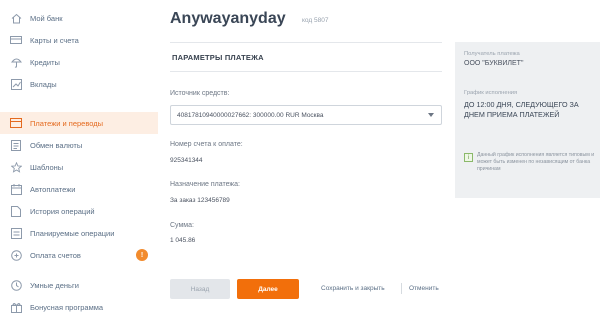 The height and width of the screenshot is (323, 604). What do you see at coordinates (79, 167) in the screenshot?
I see `sidebar-item-templates: Шаблоны` at bounding box center [79, 167].